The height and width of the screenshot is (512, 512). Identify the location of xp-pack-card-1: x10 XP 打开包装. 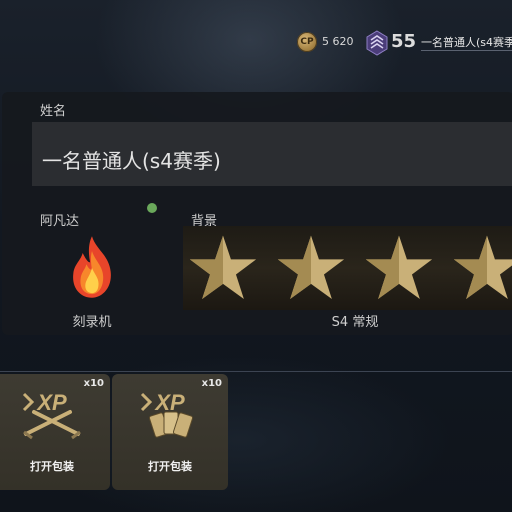
(55, 432).